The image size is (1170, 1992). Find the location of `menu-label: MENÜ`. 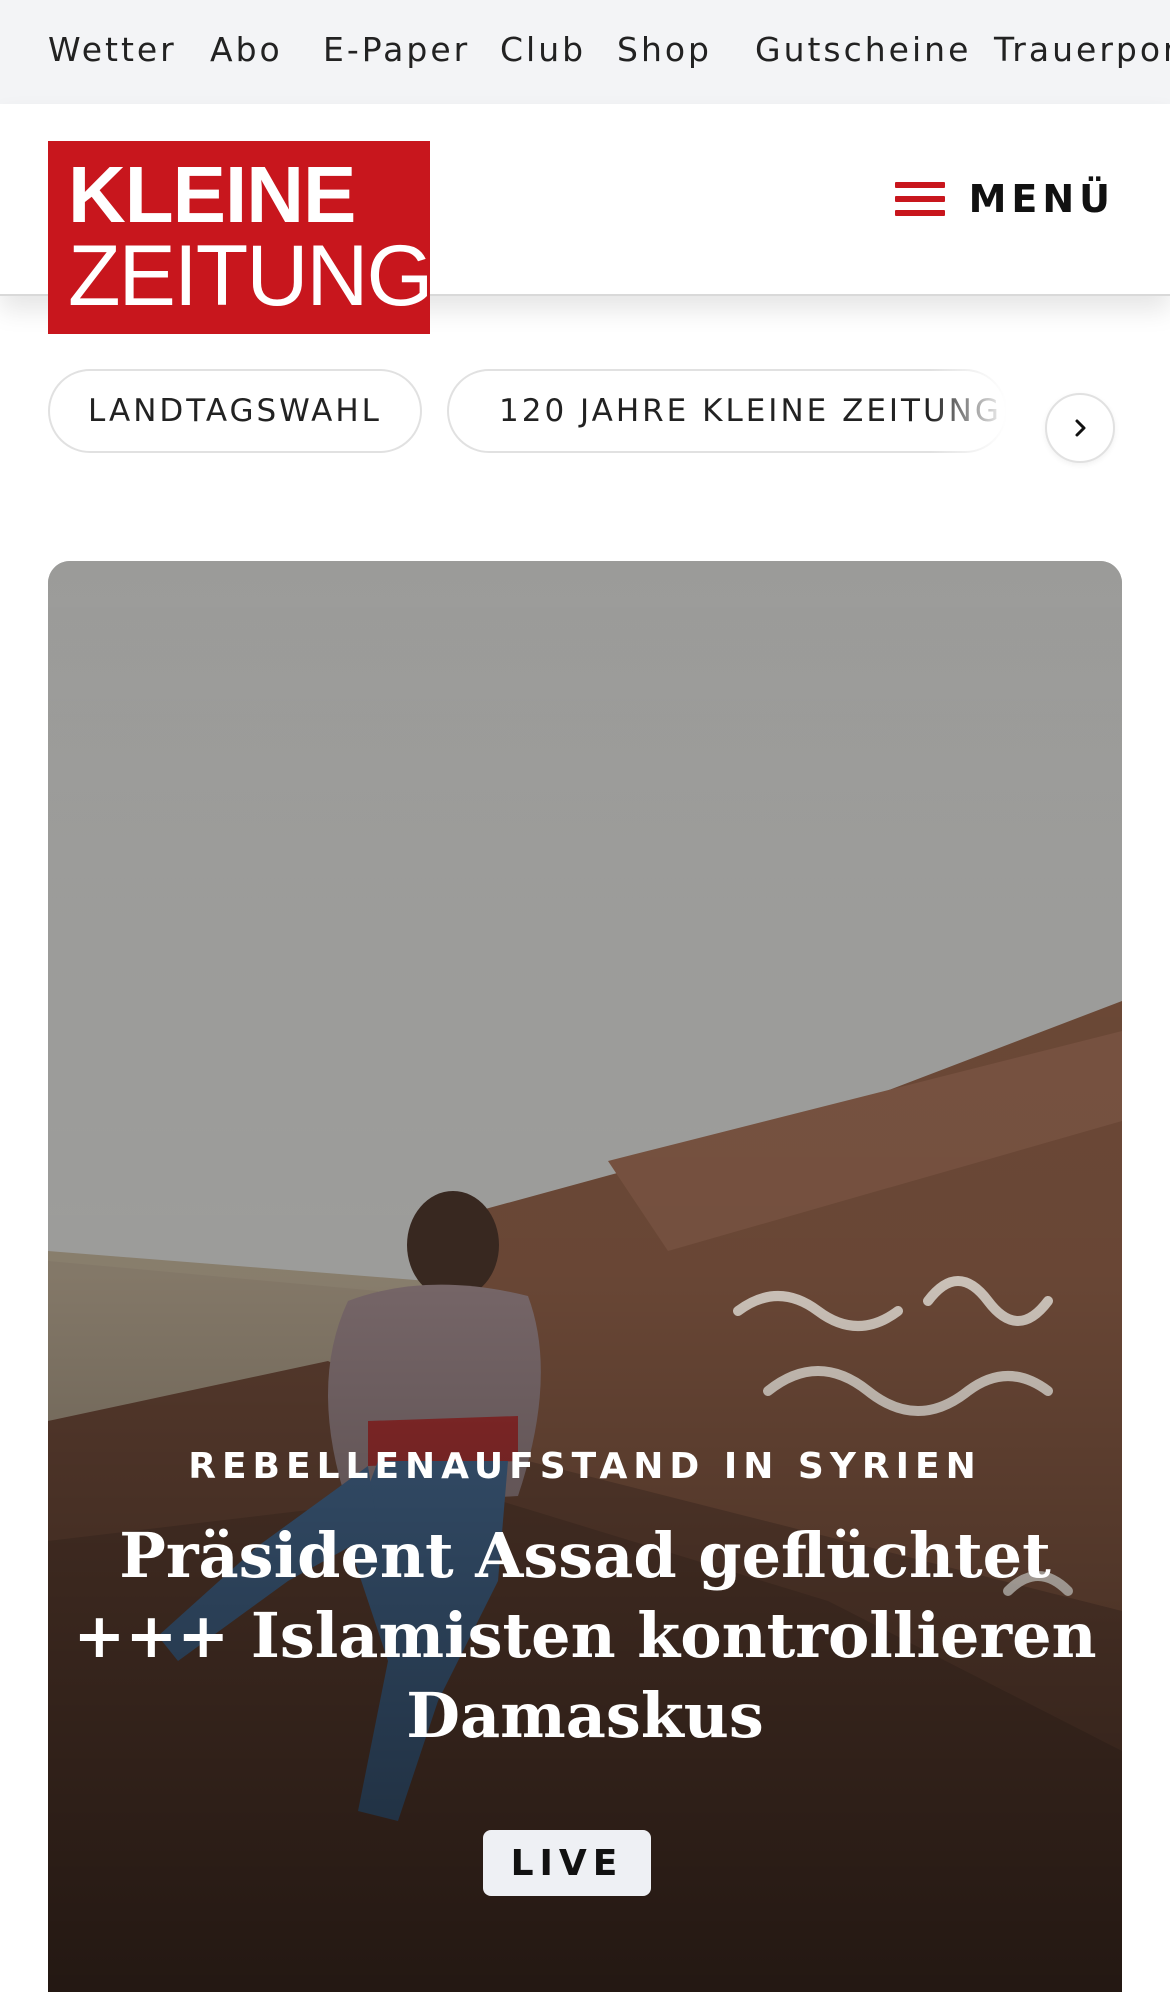

menu-label: MENÜ is located at coordinates (1041, 199).